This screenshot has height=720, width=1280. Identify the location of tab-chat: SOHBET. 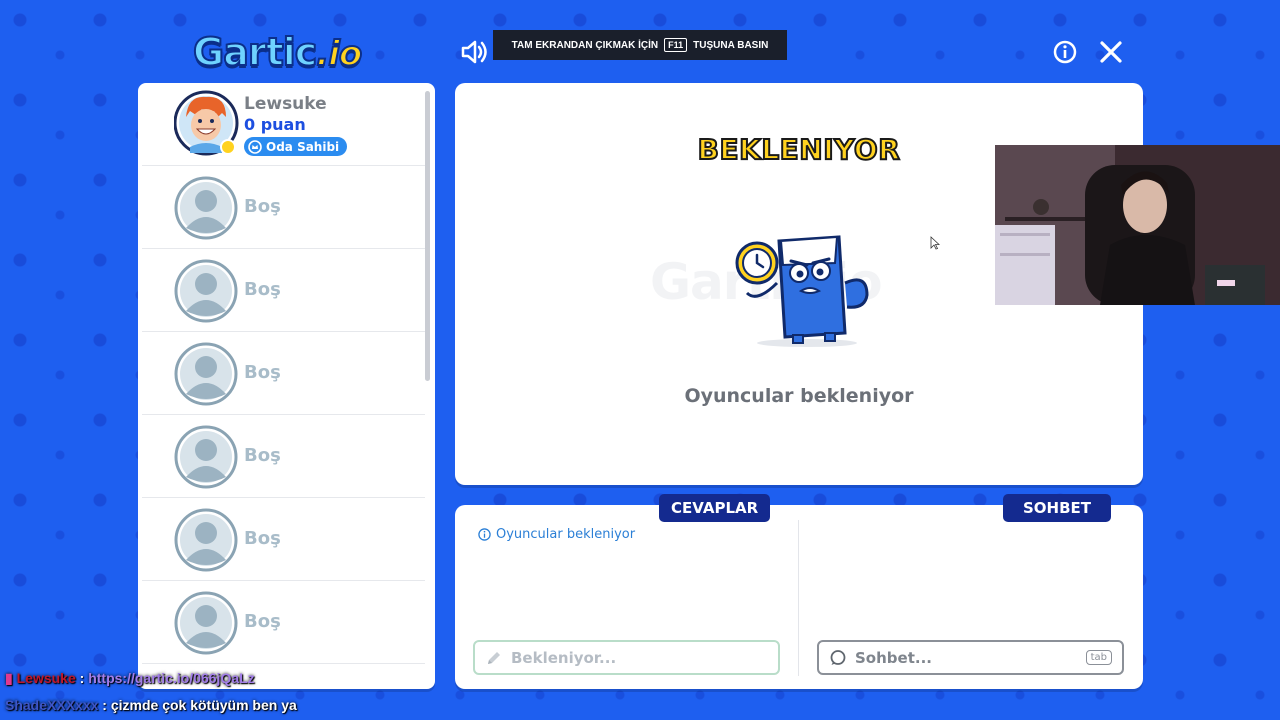
(1057, 508).